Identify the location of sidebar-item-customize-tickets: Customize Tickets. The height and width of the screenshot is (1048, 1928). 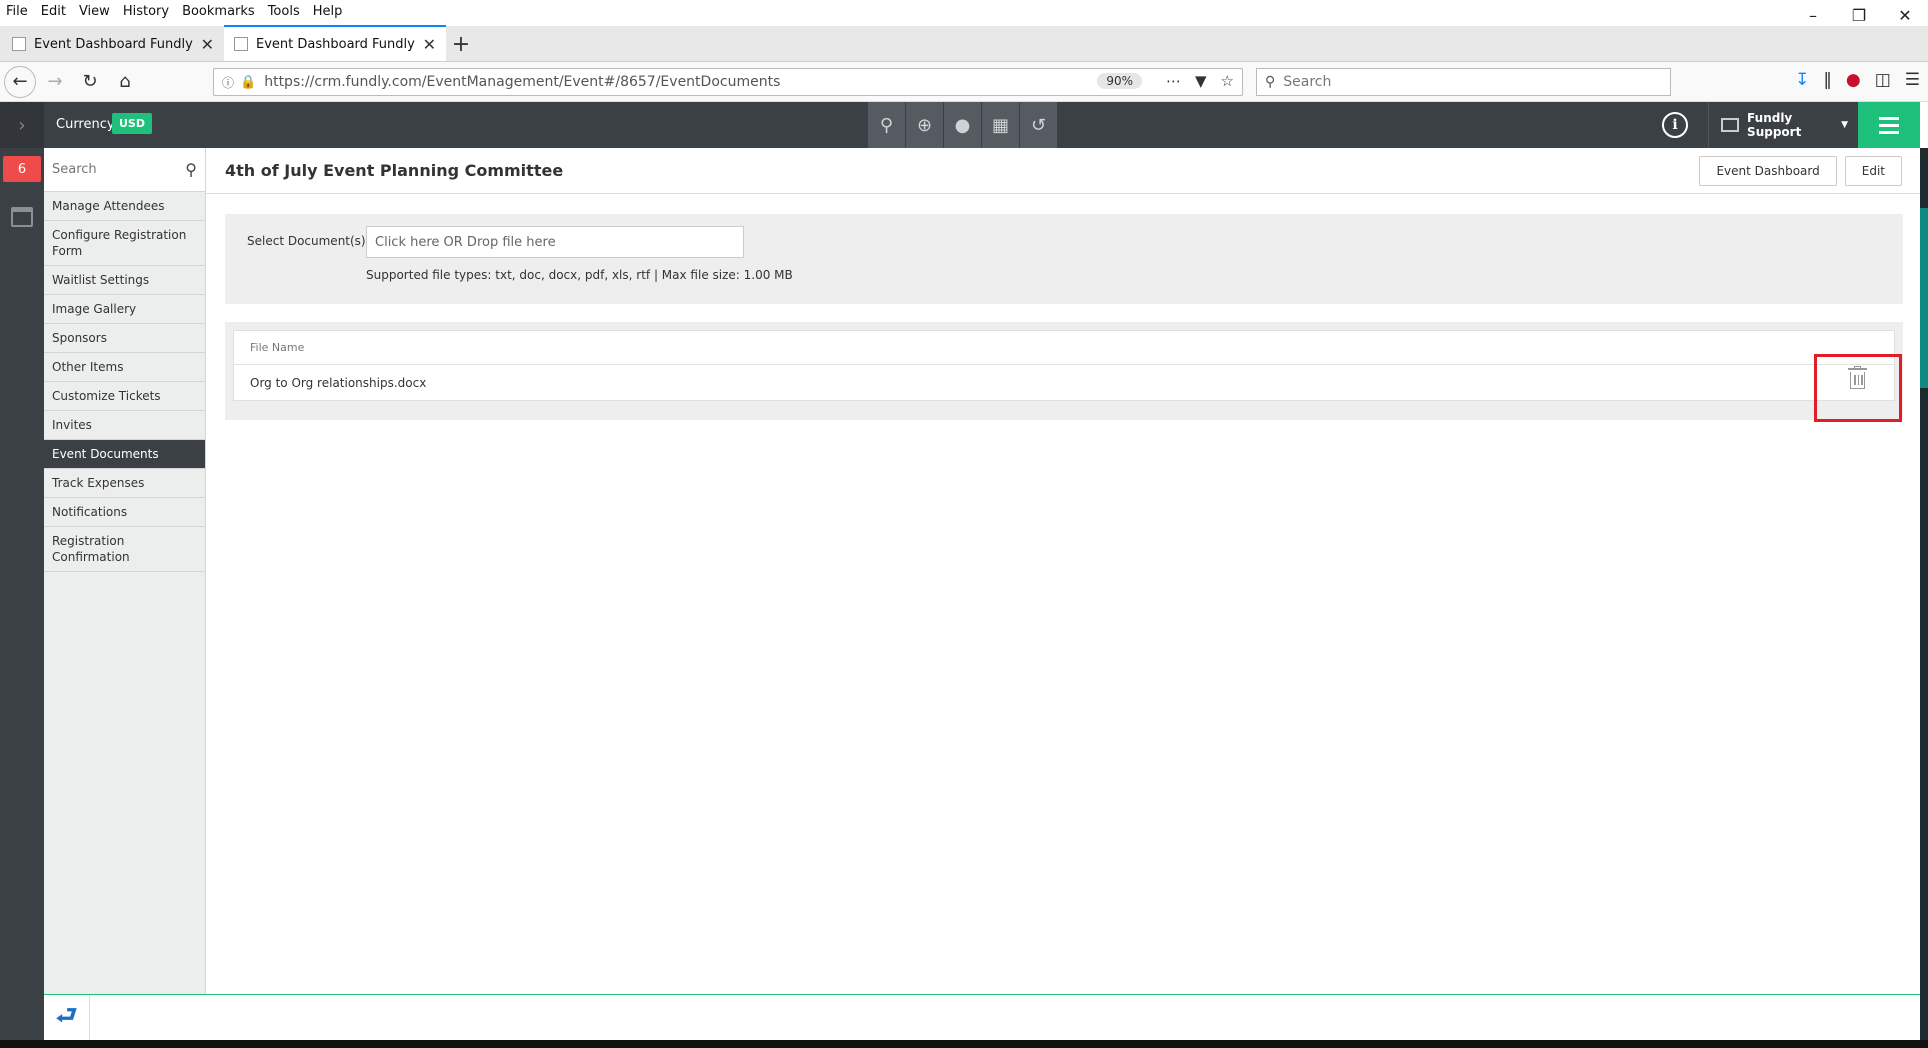
(124, 396).